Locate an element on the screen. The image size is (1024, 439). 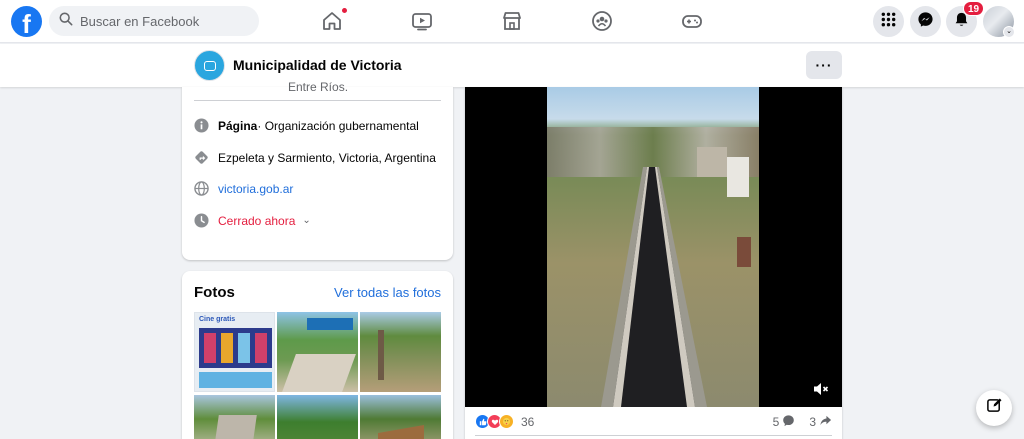
page-category: · Organización gubernamental is located at coordinates (338, 125).